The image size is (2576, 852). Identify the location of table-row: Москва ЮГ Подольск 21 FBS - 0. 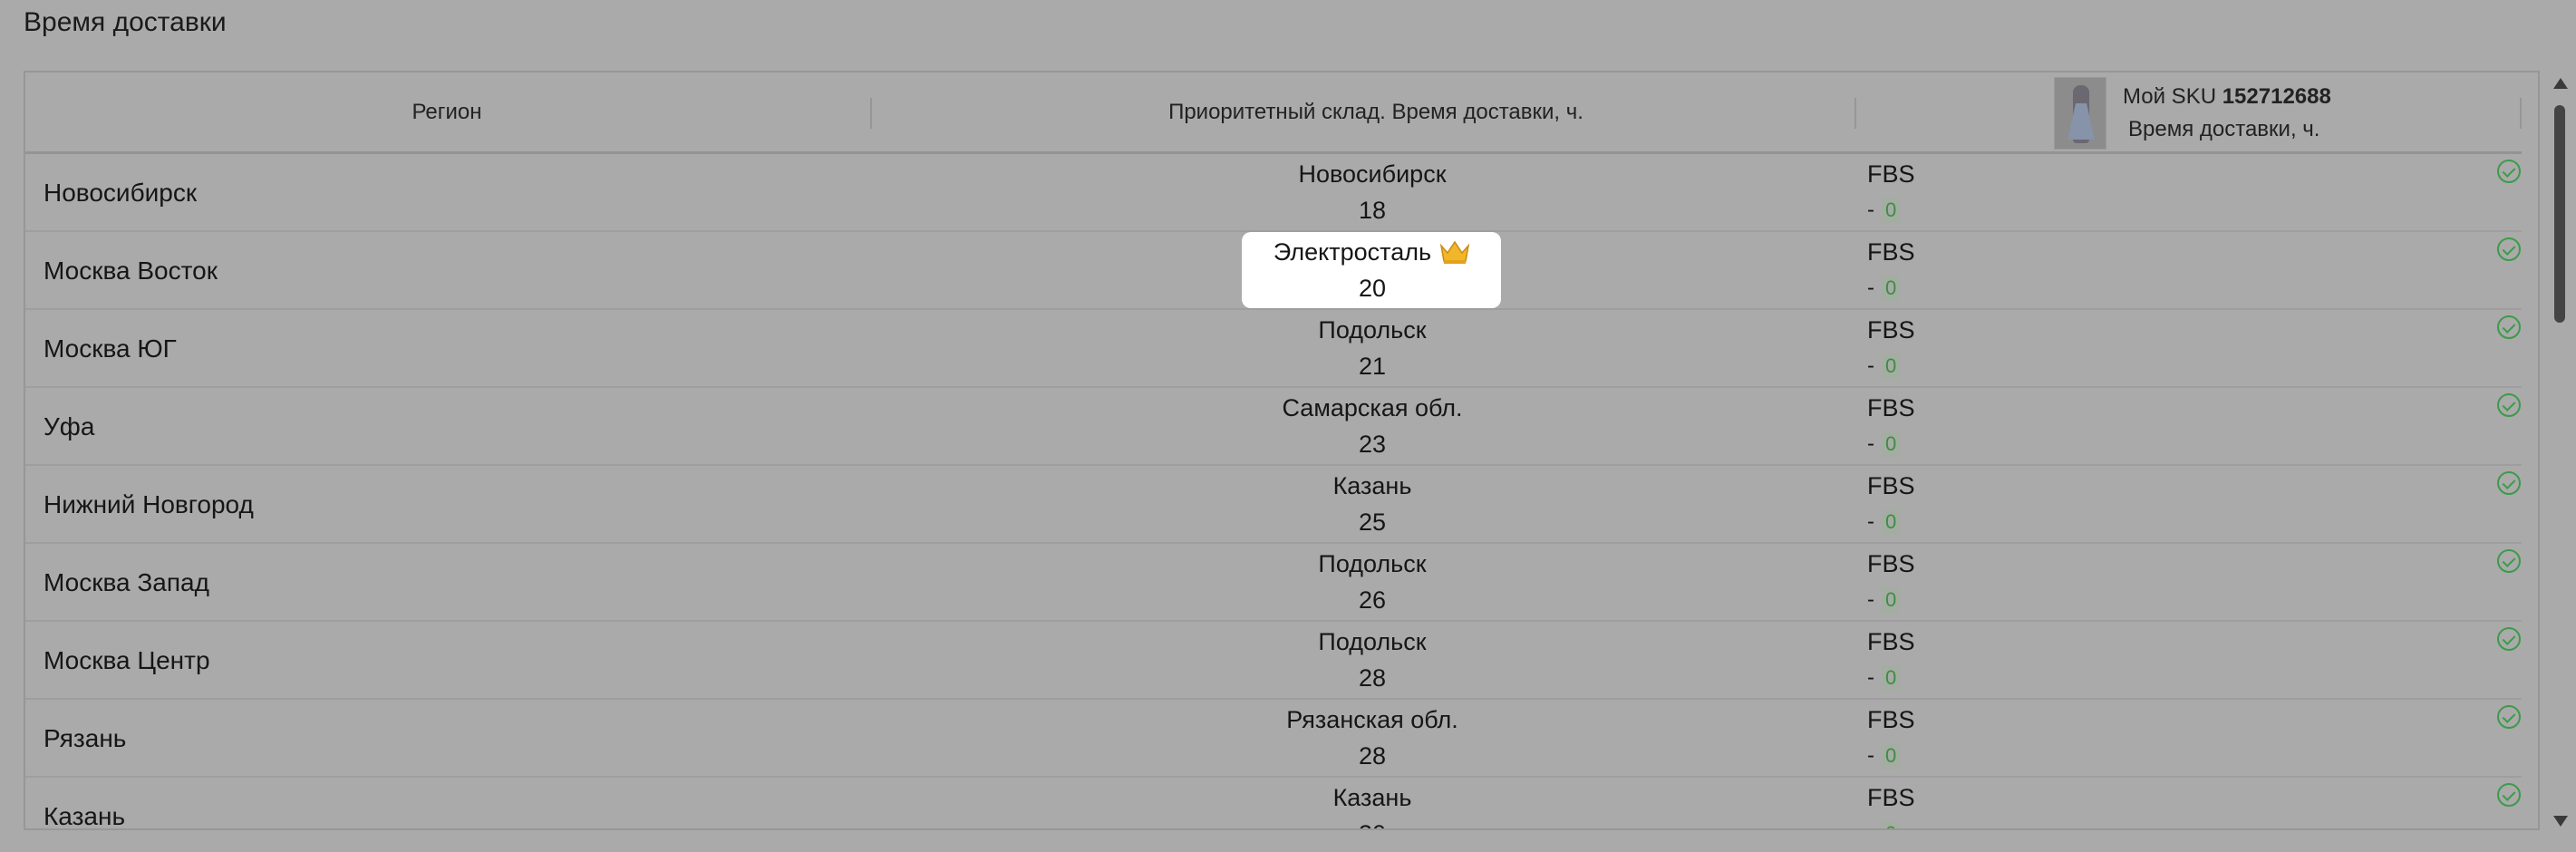
(1273, 349).